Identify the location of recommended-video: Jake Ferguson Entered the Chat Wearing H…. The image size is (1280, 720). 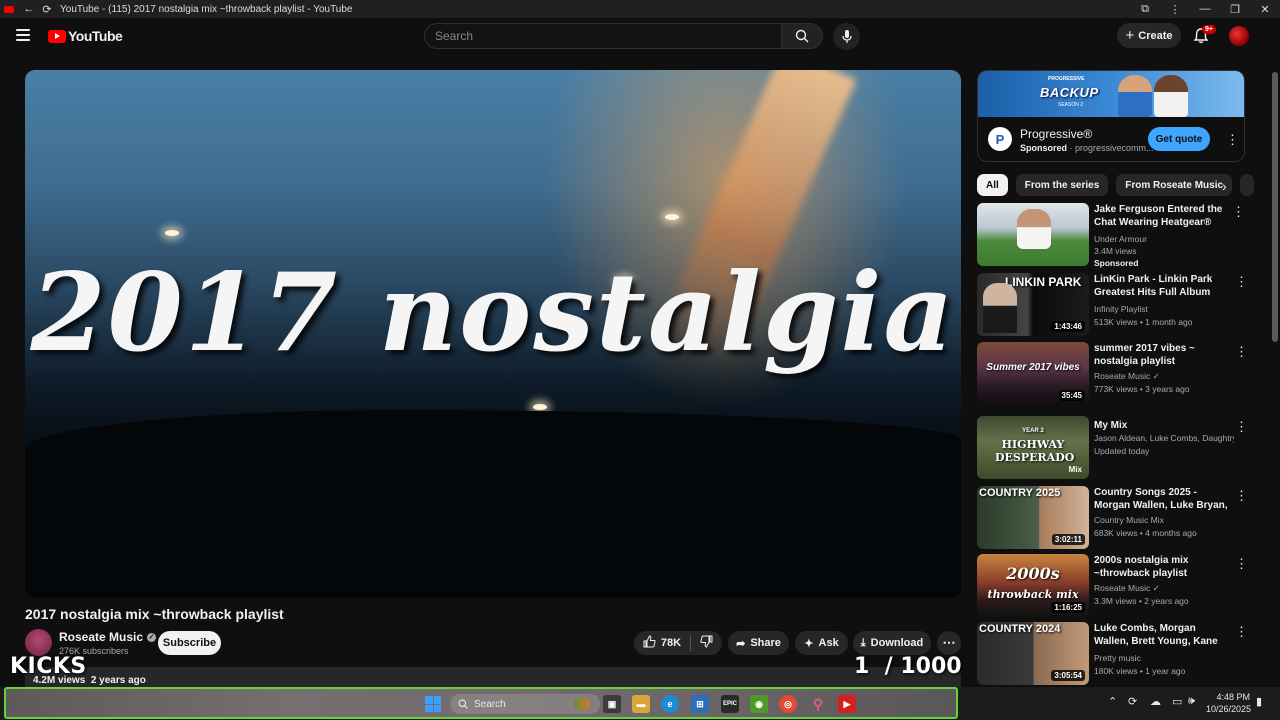
(1111, 235).